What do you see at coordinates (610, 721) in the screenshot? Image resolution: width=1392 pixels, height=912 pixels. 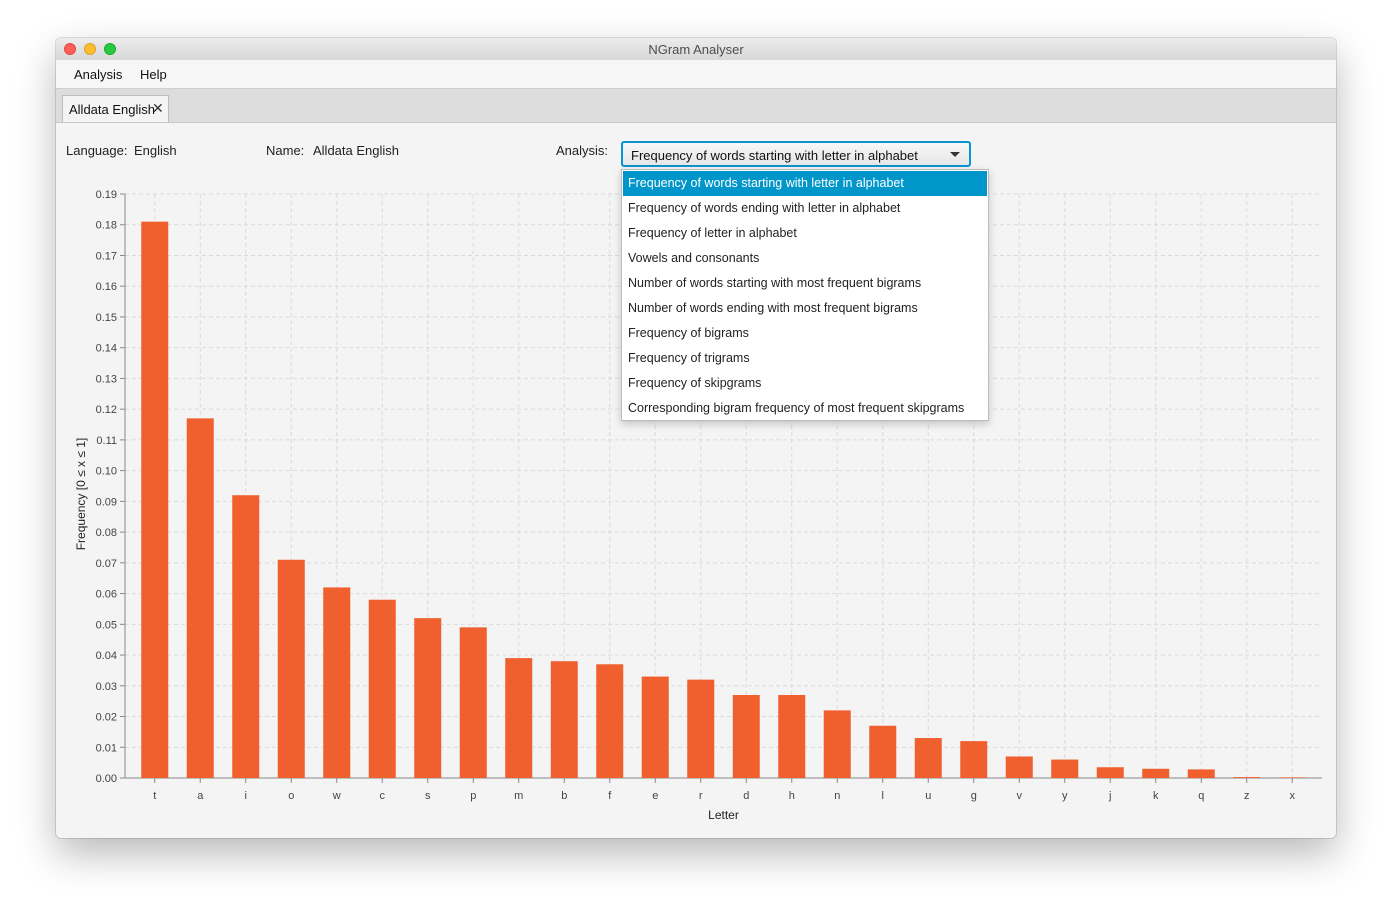 I see `bar-f` at bounding box center [610, 721].